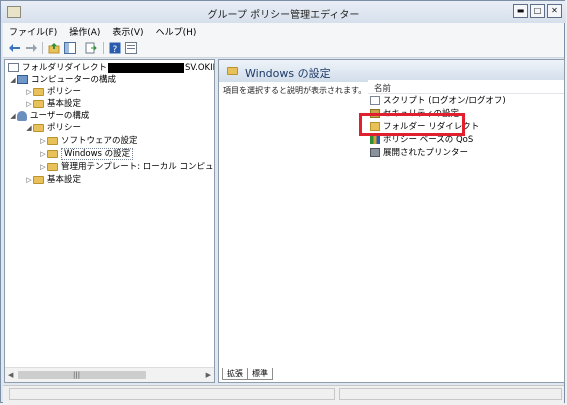 The height and width of the screenshot is (405, 567). What do you see at coordinates (126, 167) in the screenshot?
I see `tree-item-admin-templates: ▷管理用テンプレート: ローカル コンピューターか` at bounding box center [126, 167].